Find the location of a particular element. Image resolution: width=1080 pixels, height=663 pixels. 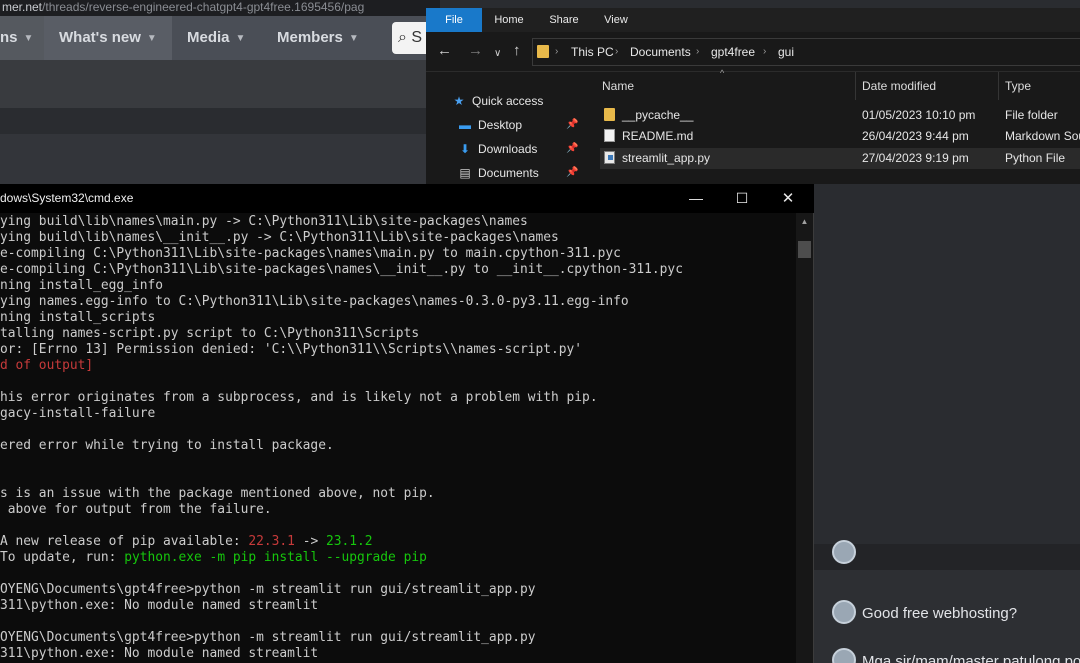

file-name: README.md is located at coordinates (658, 136).